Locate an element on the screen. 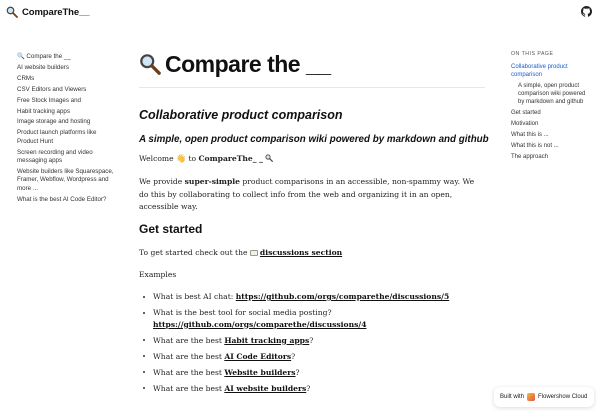 The height and width of the screenshot is (415, 600). sidebar-item-ai-code-editor: What is the best AI Code Editor? is located at coordinates (67, 200).